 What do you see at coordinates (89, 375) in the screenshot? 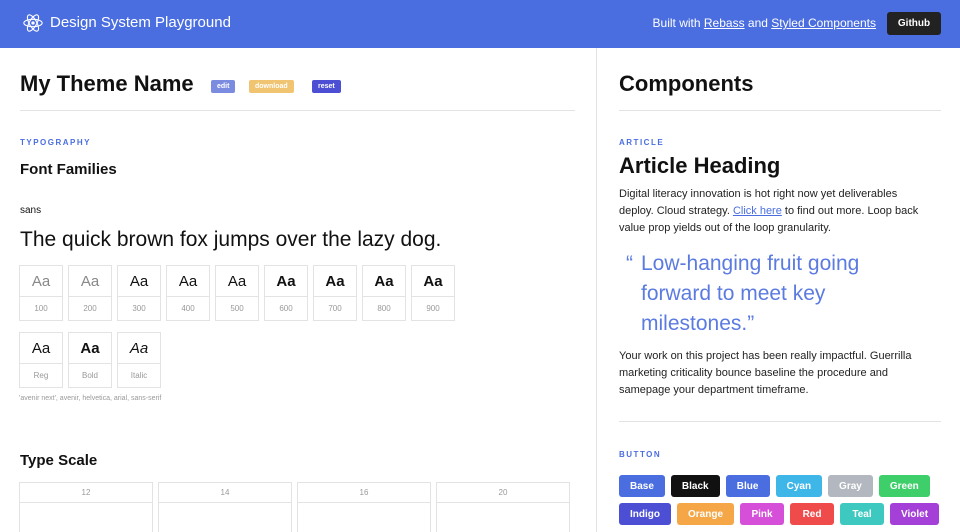
I see `style-label: Bold` at bounding box center [89, 375].